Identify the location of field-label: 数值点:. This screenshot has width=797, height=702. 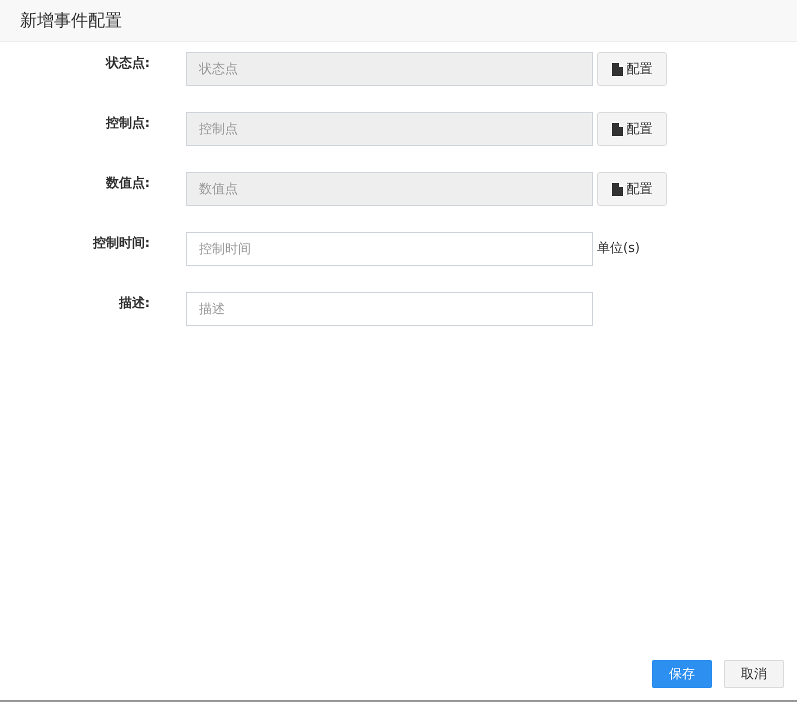
(127, 183).